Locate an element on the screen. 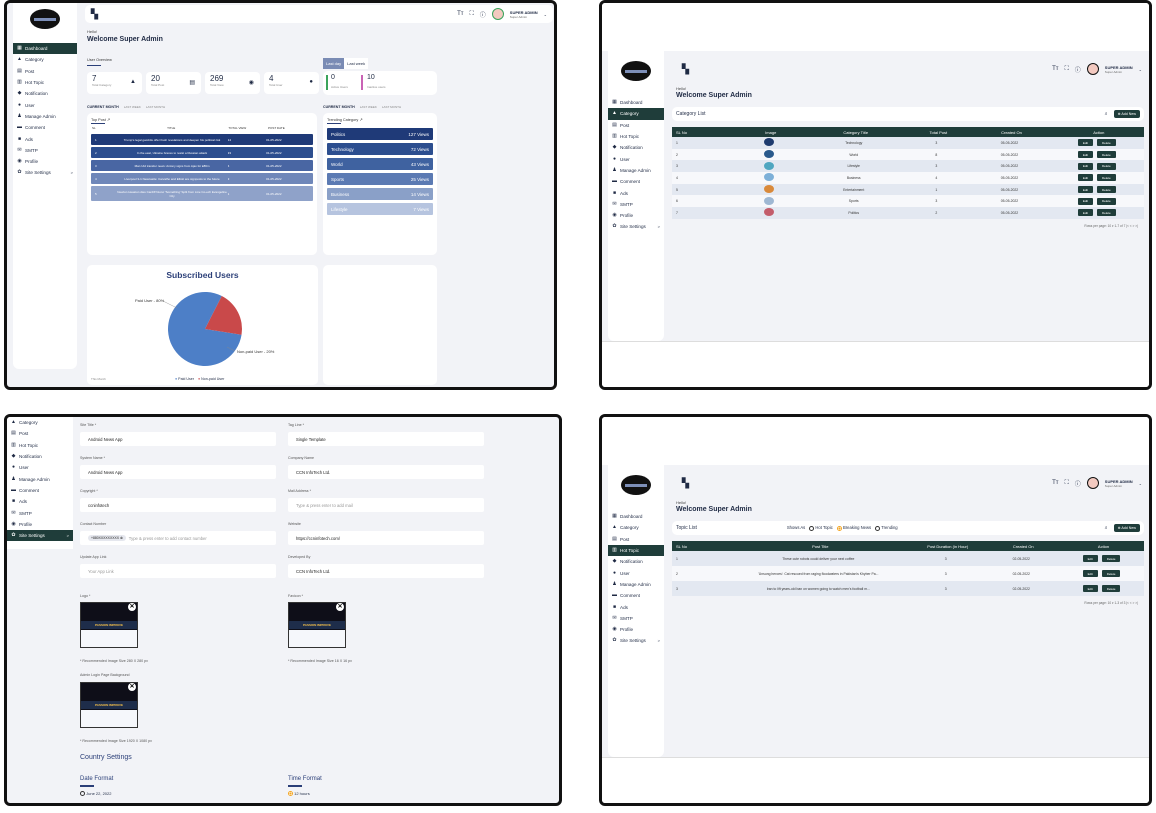  filter-current-month: CURRENT MONTH is located at coordinates (103, 107).